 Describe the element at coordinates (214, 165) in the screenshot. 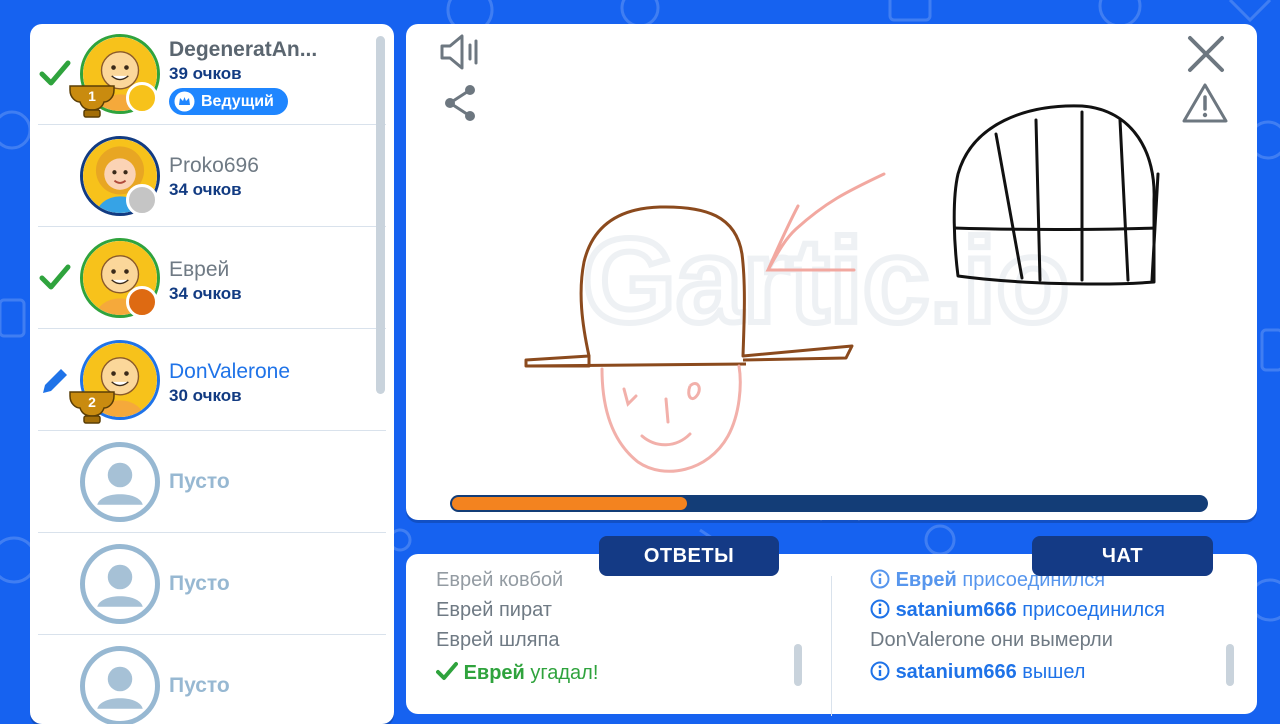

I see `player-name: Proko696` at that location.